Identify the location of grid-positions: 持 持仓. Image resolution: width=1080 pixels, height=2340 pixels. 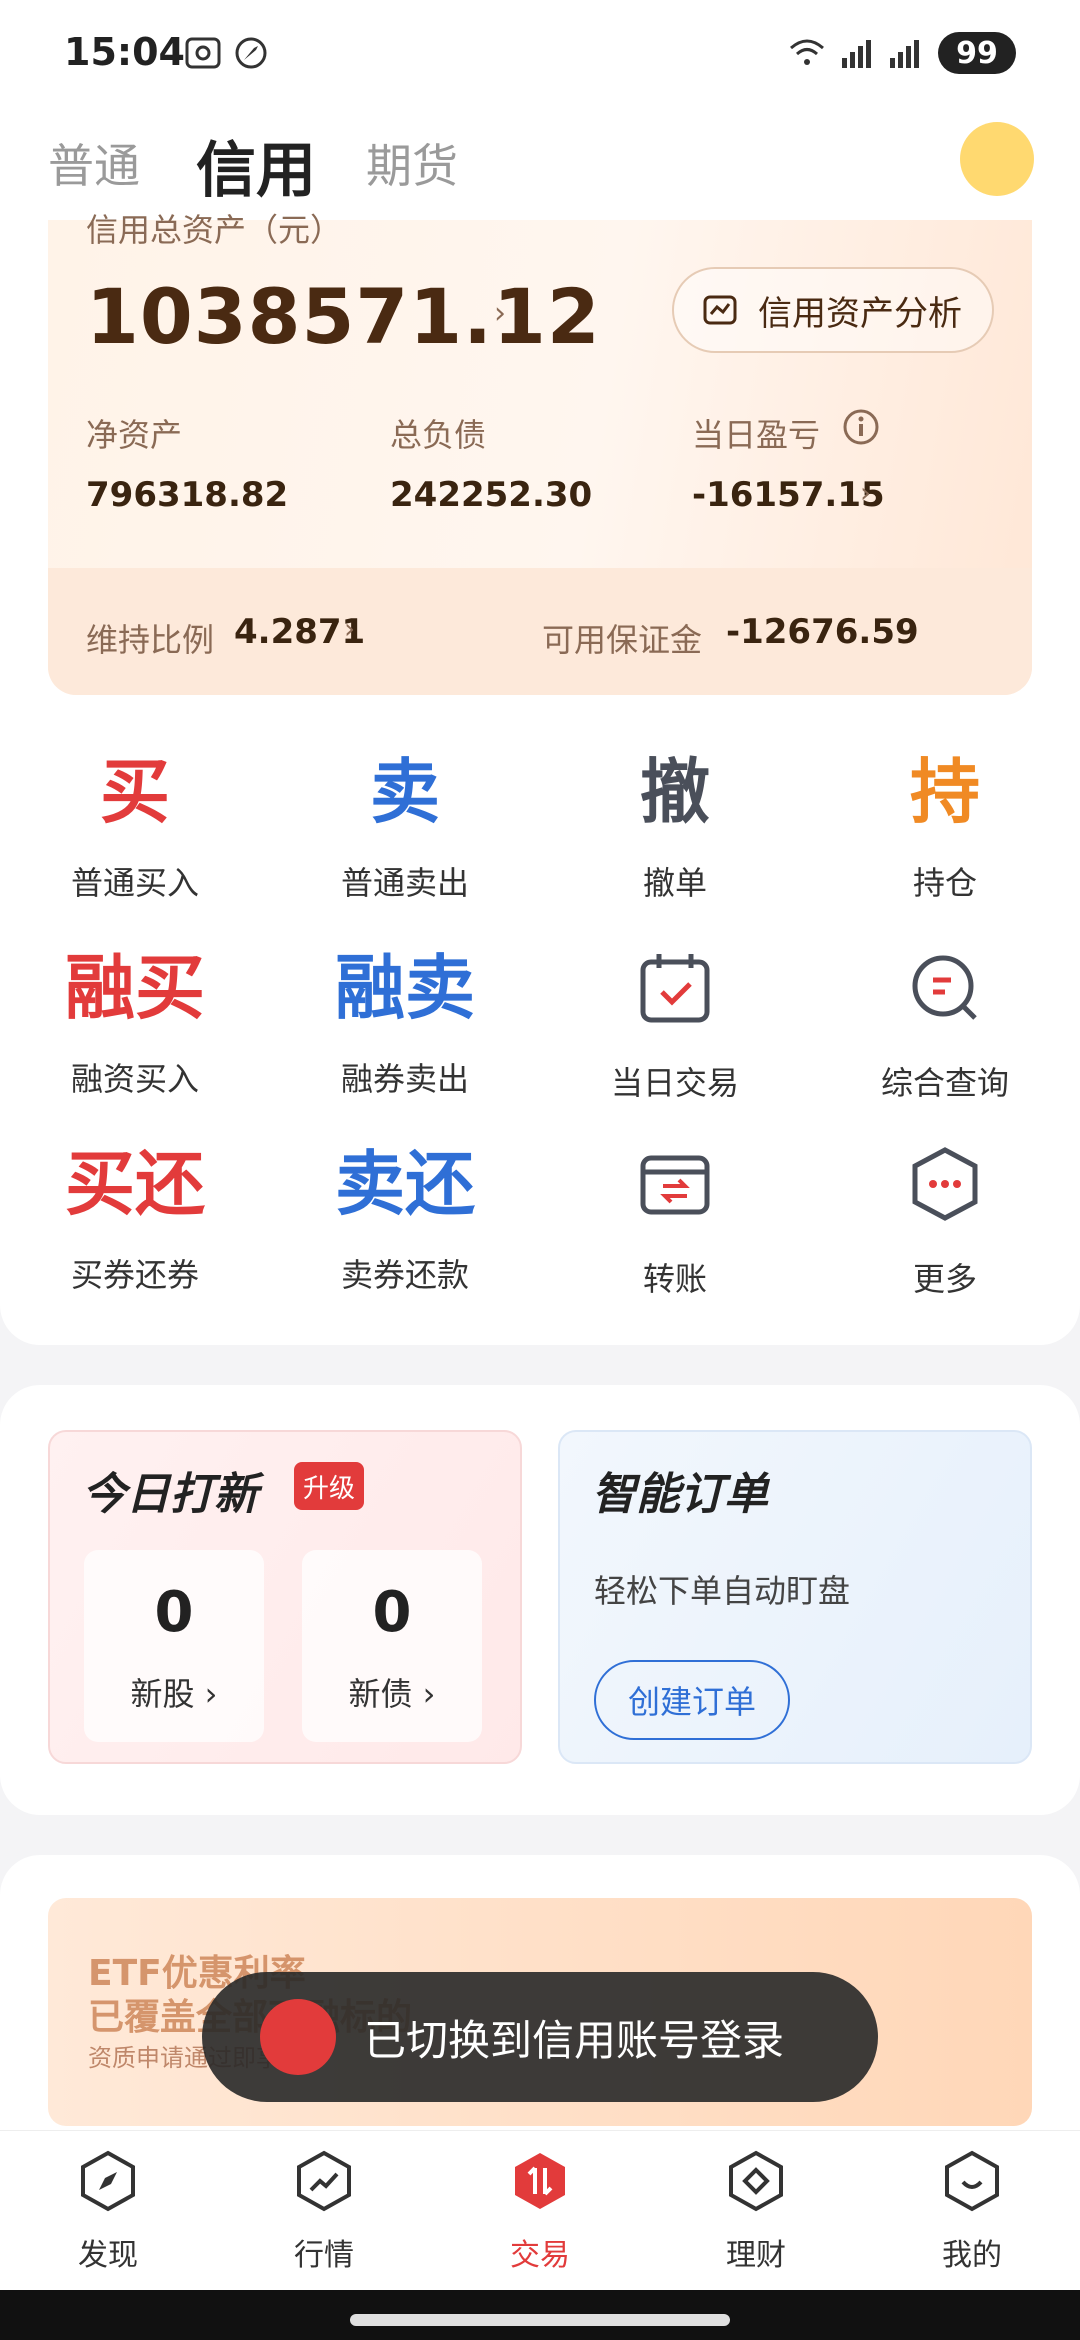
(945, 828).